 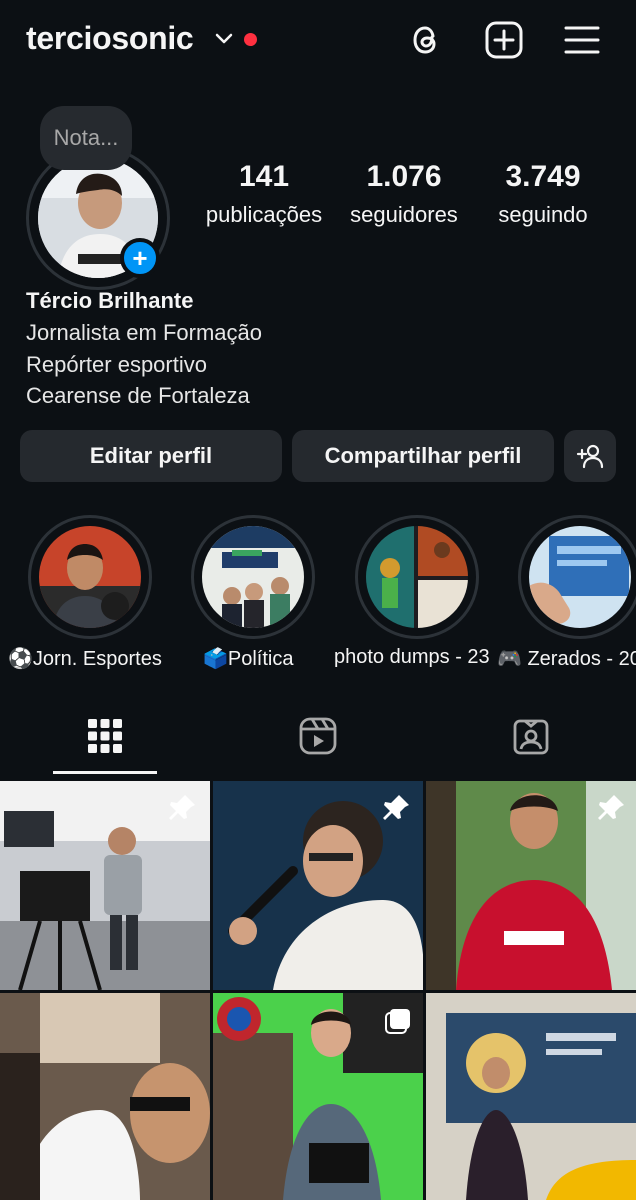 I want to click on bio-line: Cearense de Fortaleza, so click(x=138, y=395).